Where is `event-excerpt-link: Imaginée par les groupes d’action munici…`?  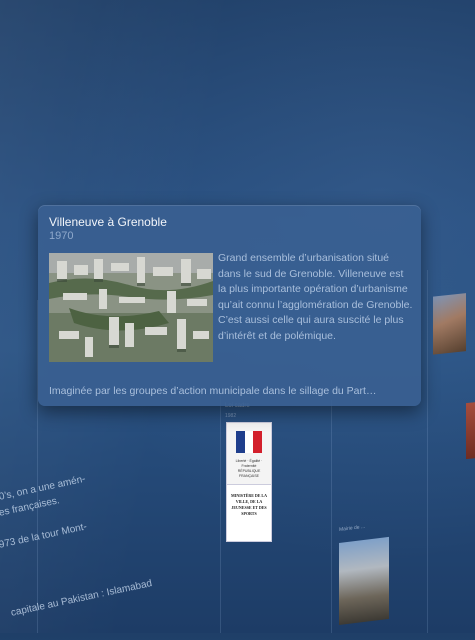 event-excerpt-link: Imaginée par les groupes d’action munici… is located at coordinates (212, 391).